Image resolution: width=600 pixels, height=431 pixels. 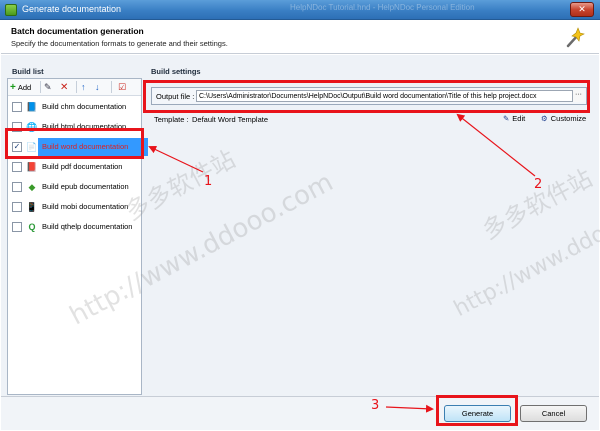 I want to click on edit-label: Edit, so click(x=519, y=118).